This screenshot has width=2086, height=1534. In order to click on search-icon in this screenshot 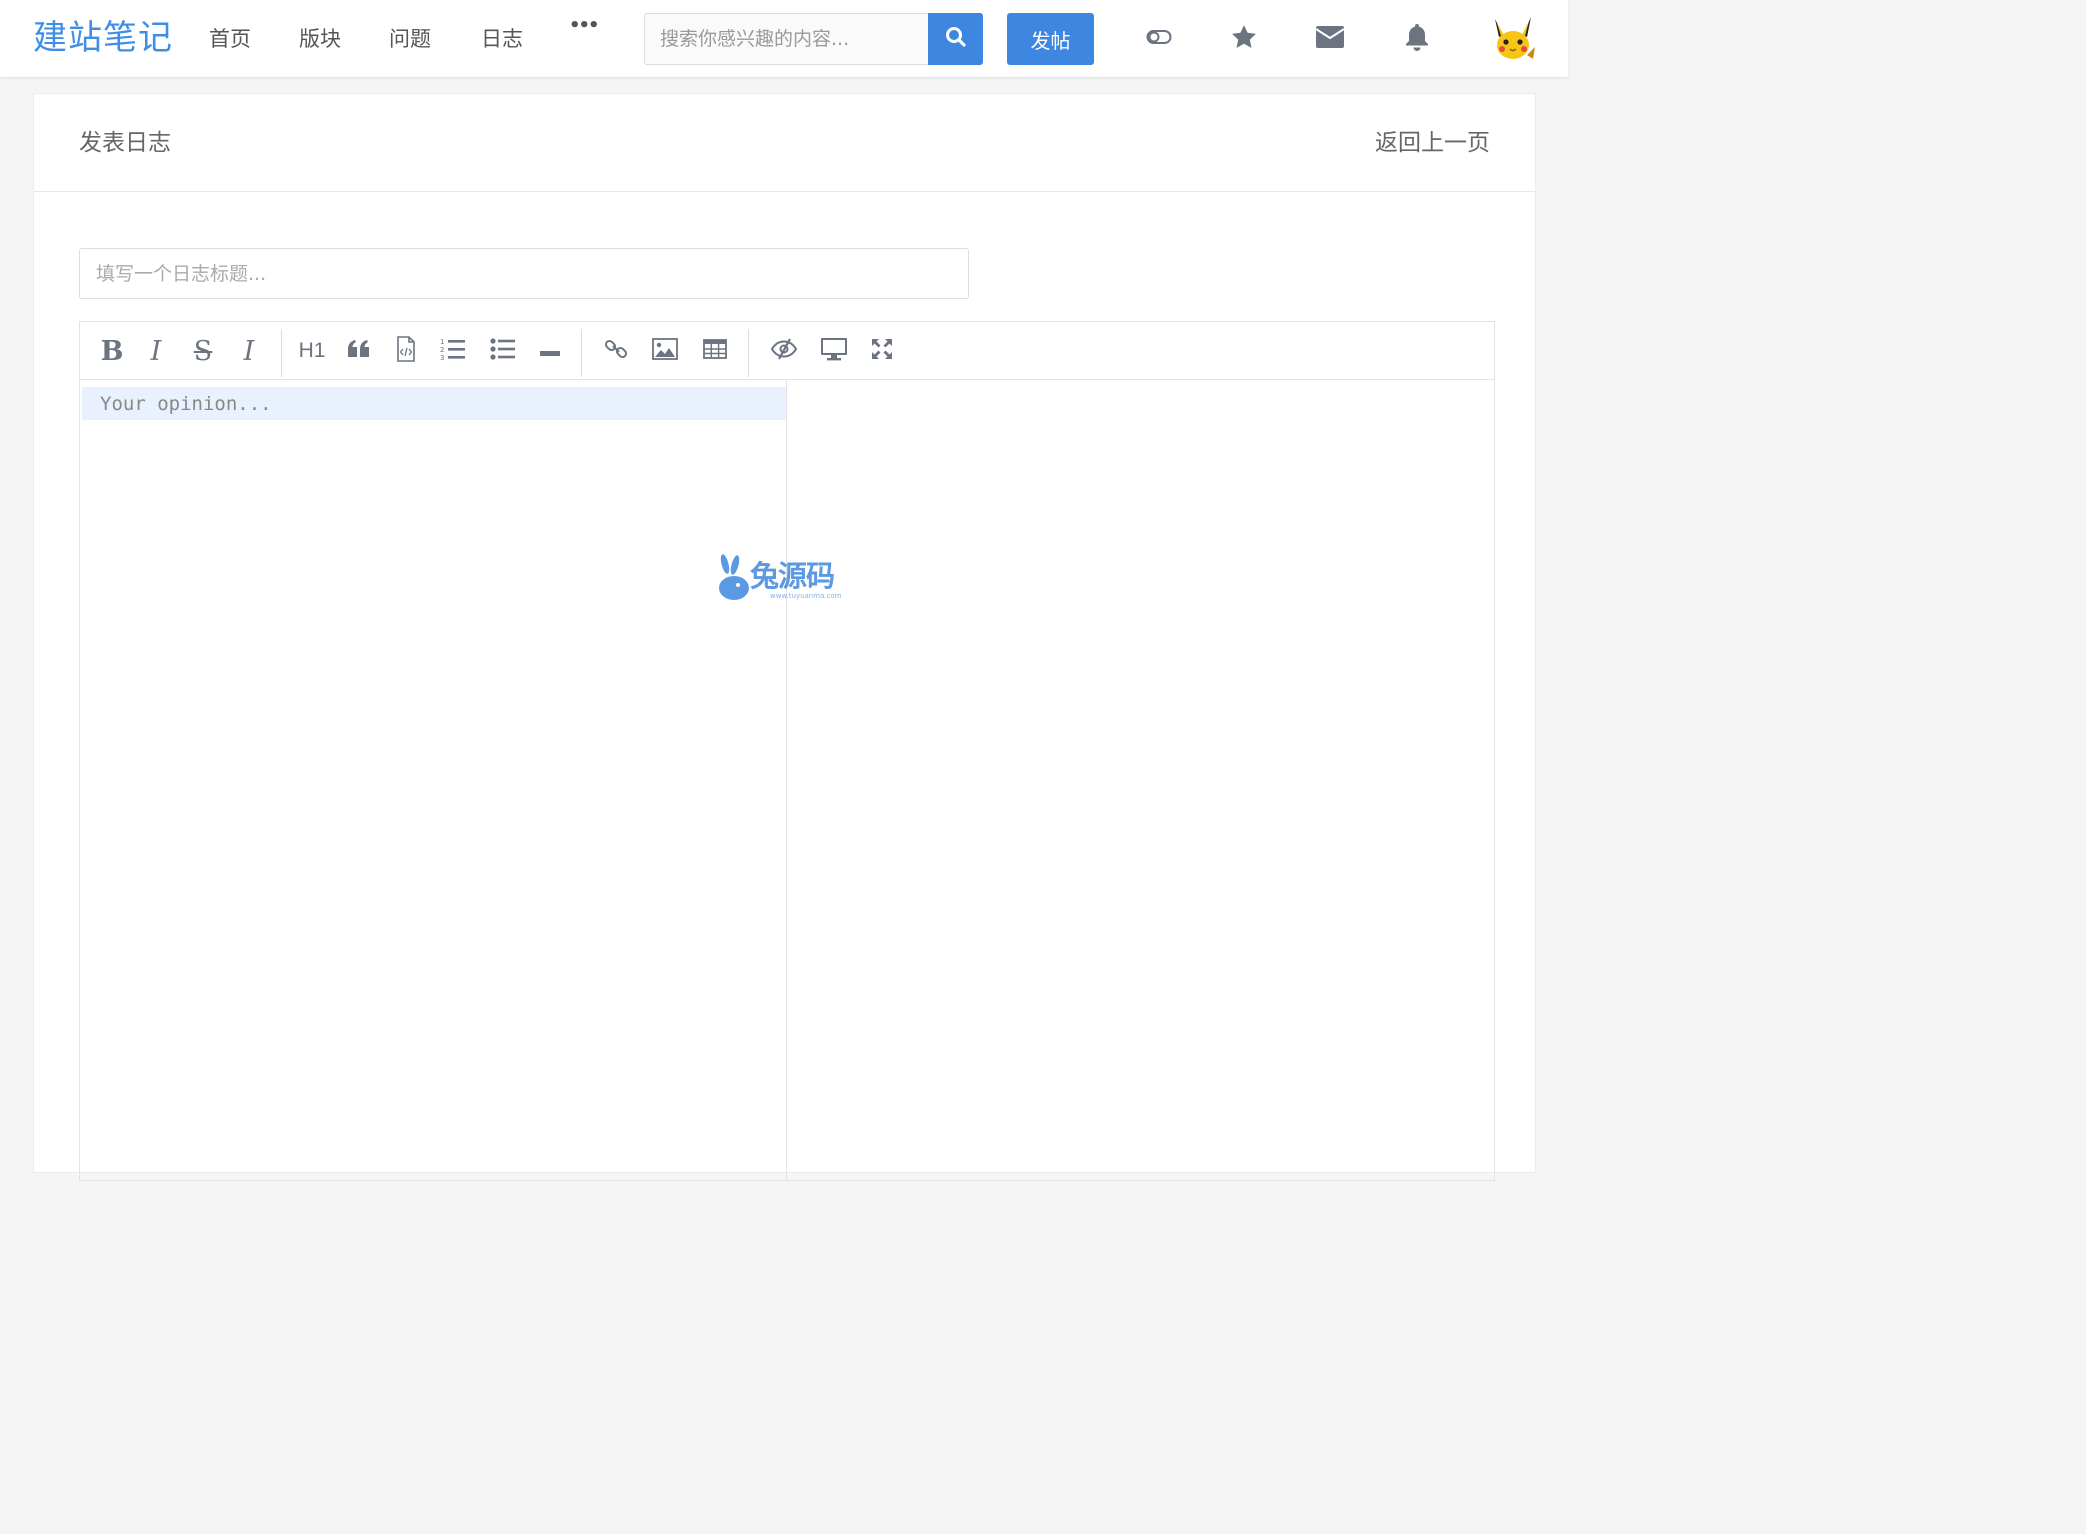, I will do `click(956, 39)`.